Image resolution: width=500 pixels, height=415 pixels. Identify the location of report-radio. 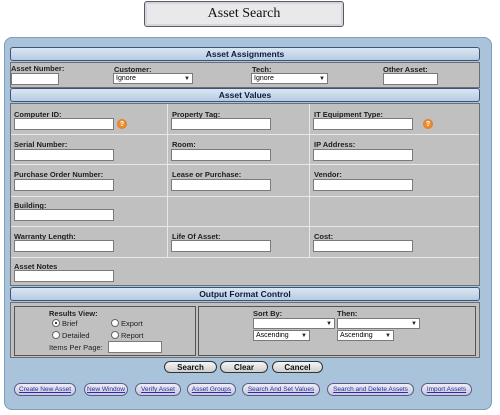
(115, 335).